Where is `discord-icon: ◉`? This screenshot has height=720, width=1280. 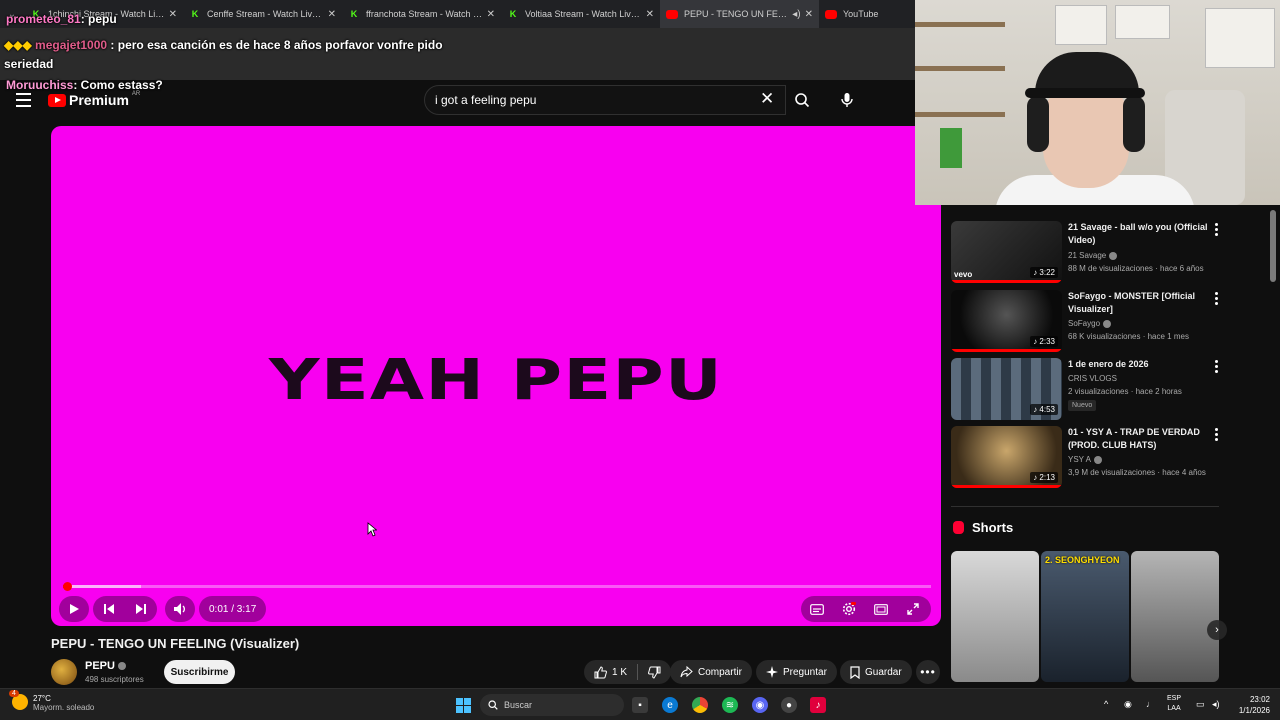
discord-icon: ◉ is located at coordinates (760, 705).